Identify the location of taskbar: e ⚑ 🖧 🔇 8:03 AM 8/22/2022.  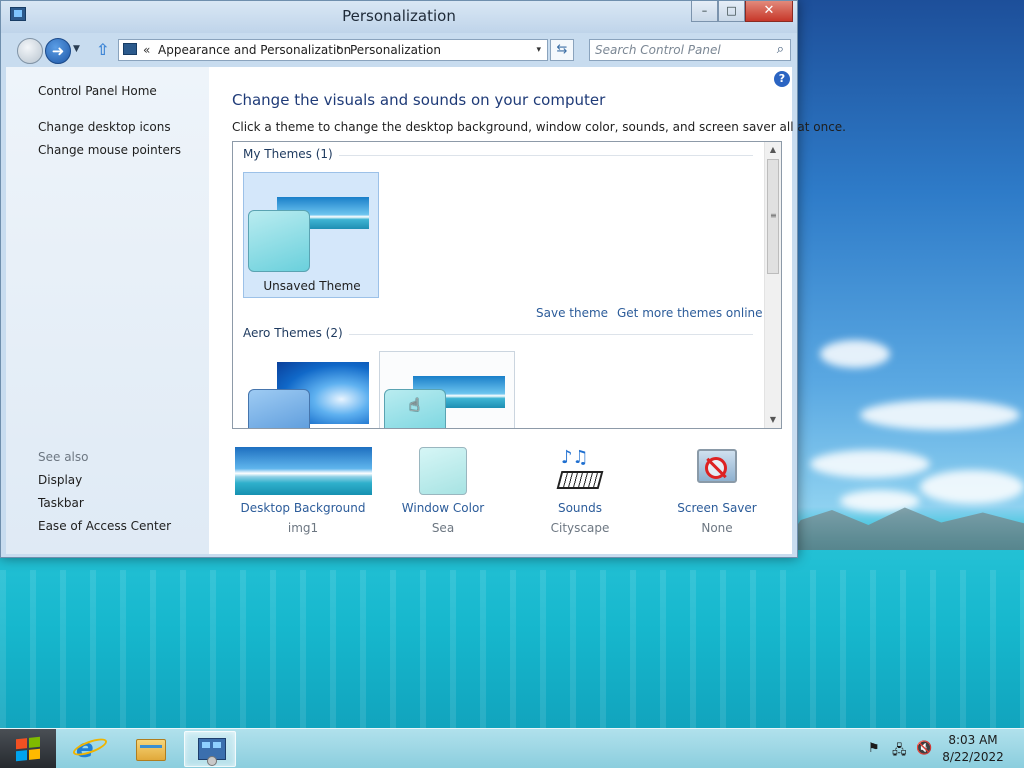
(512, 748).